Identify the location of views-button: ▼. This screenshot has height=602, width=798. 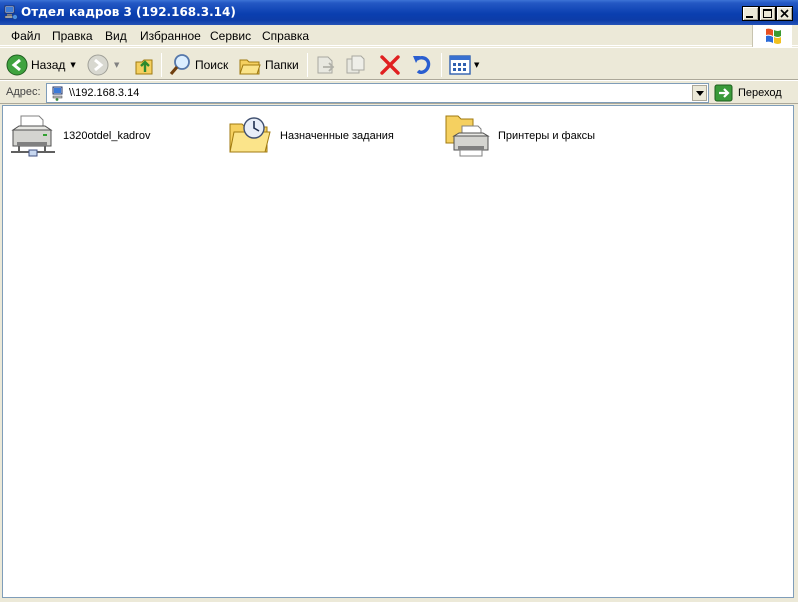
(463, 65).